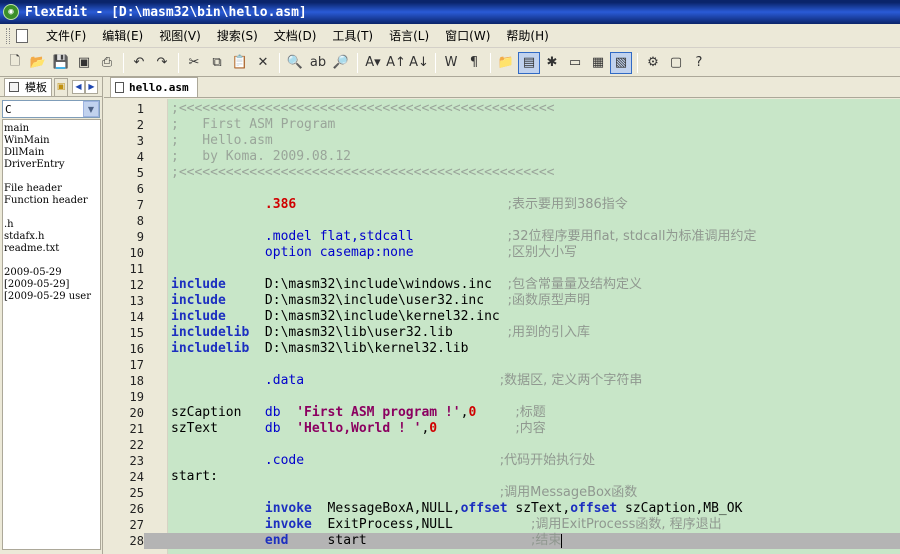  I want to click on replace-icon: ab, so click(318, 63).